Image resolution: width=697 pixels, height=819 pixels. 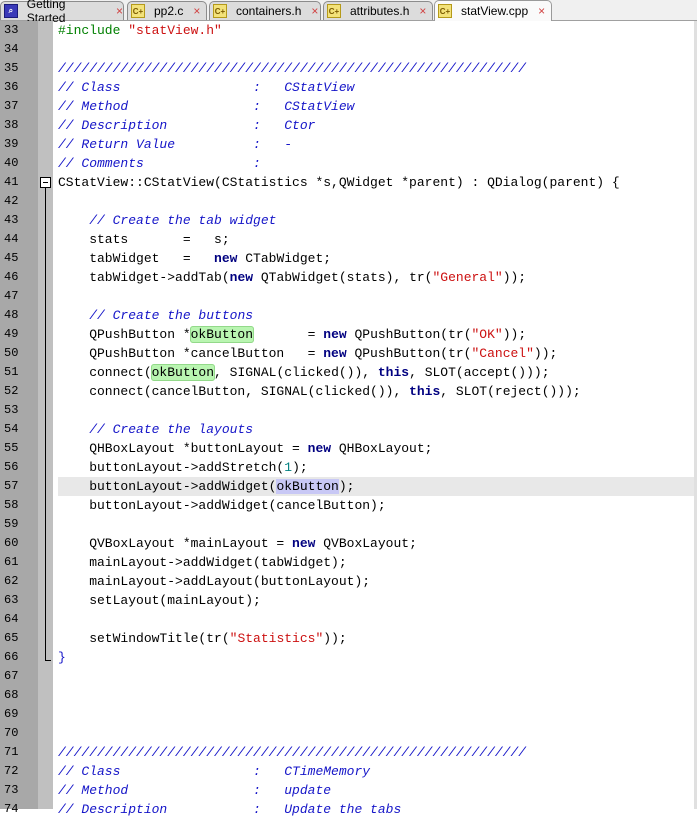 What do you see at coordinates (175, 30) in the screenshot?
I see `token-str: "statView.h"` at bounding box center [175, 30].